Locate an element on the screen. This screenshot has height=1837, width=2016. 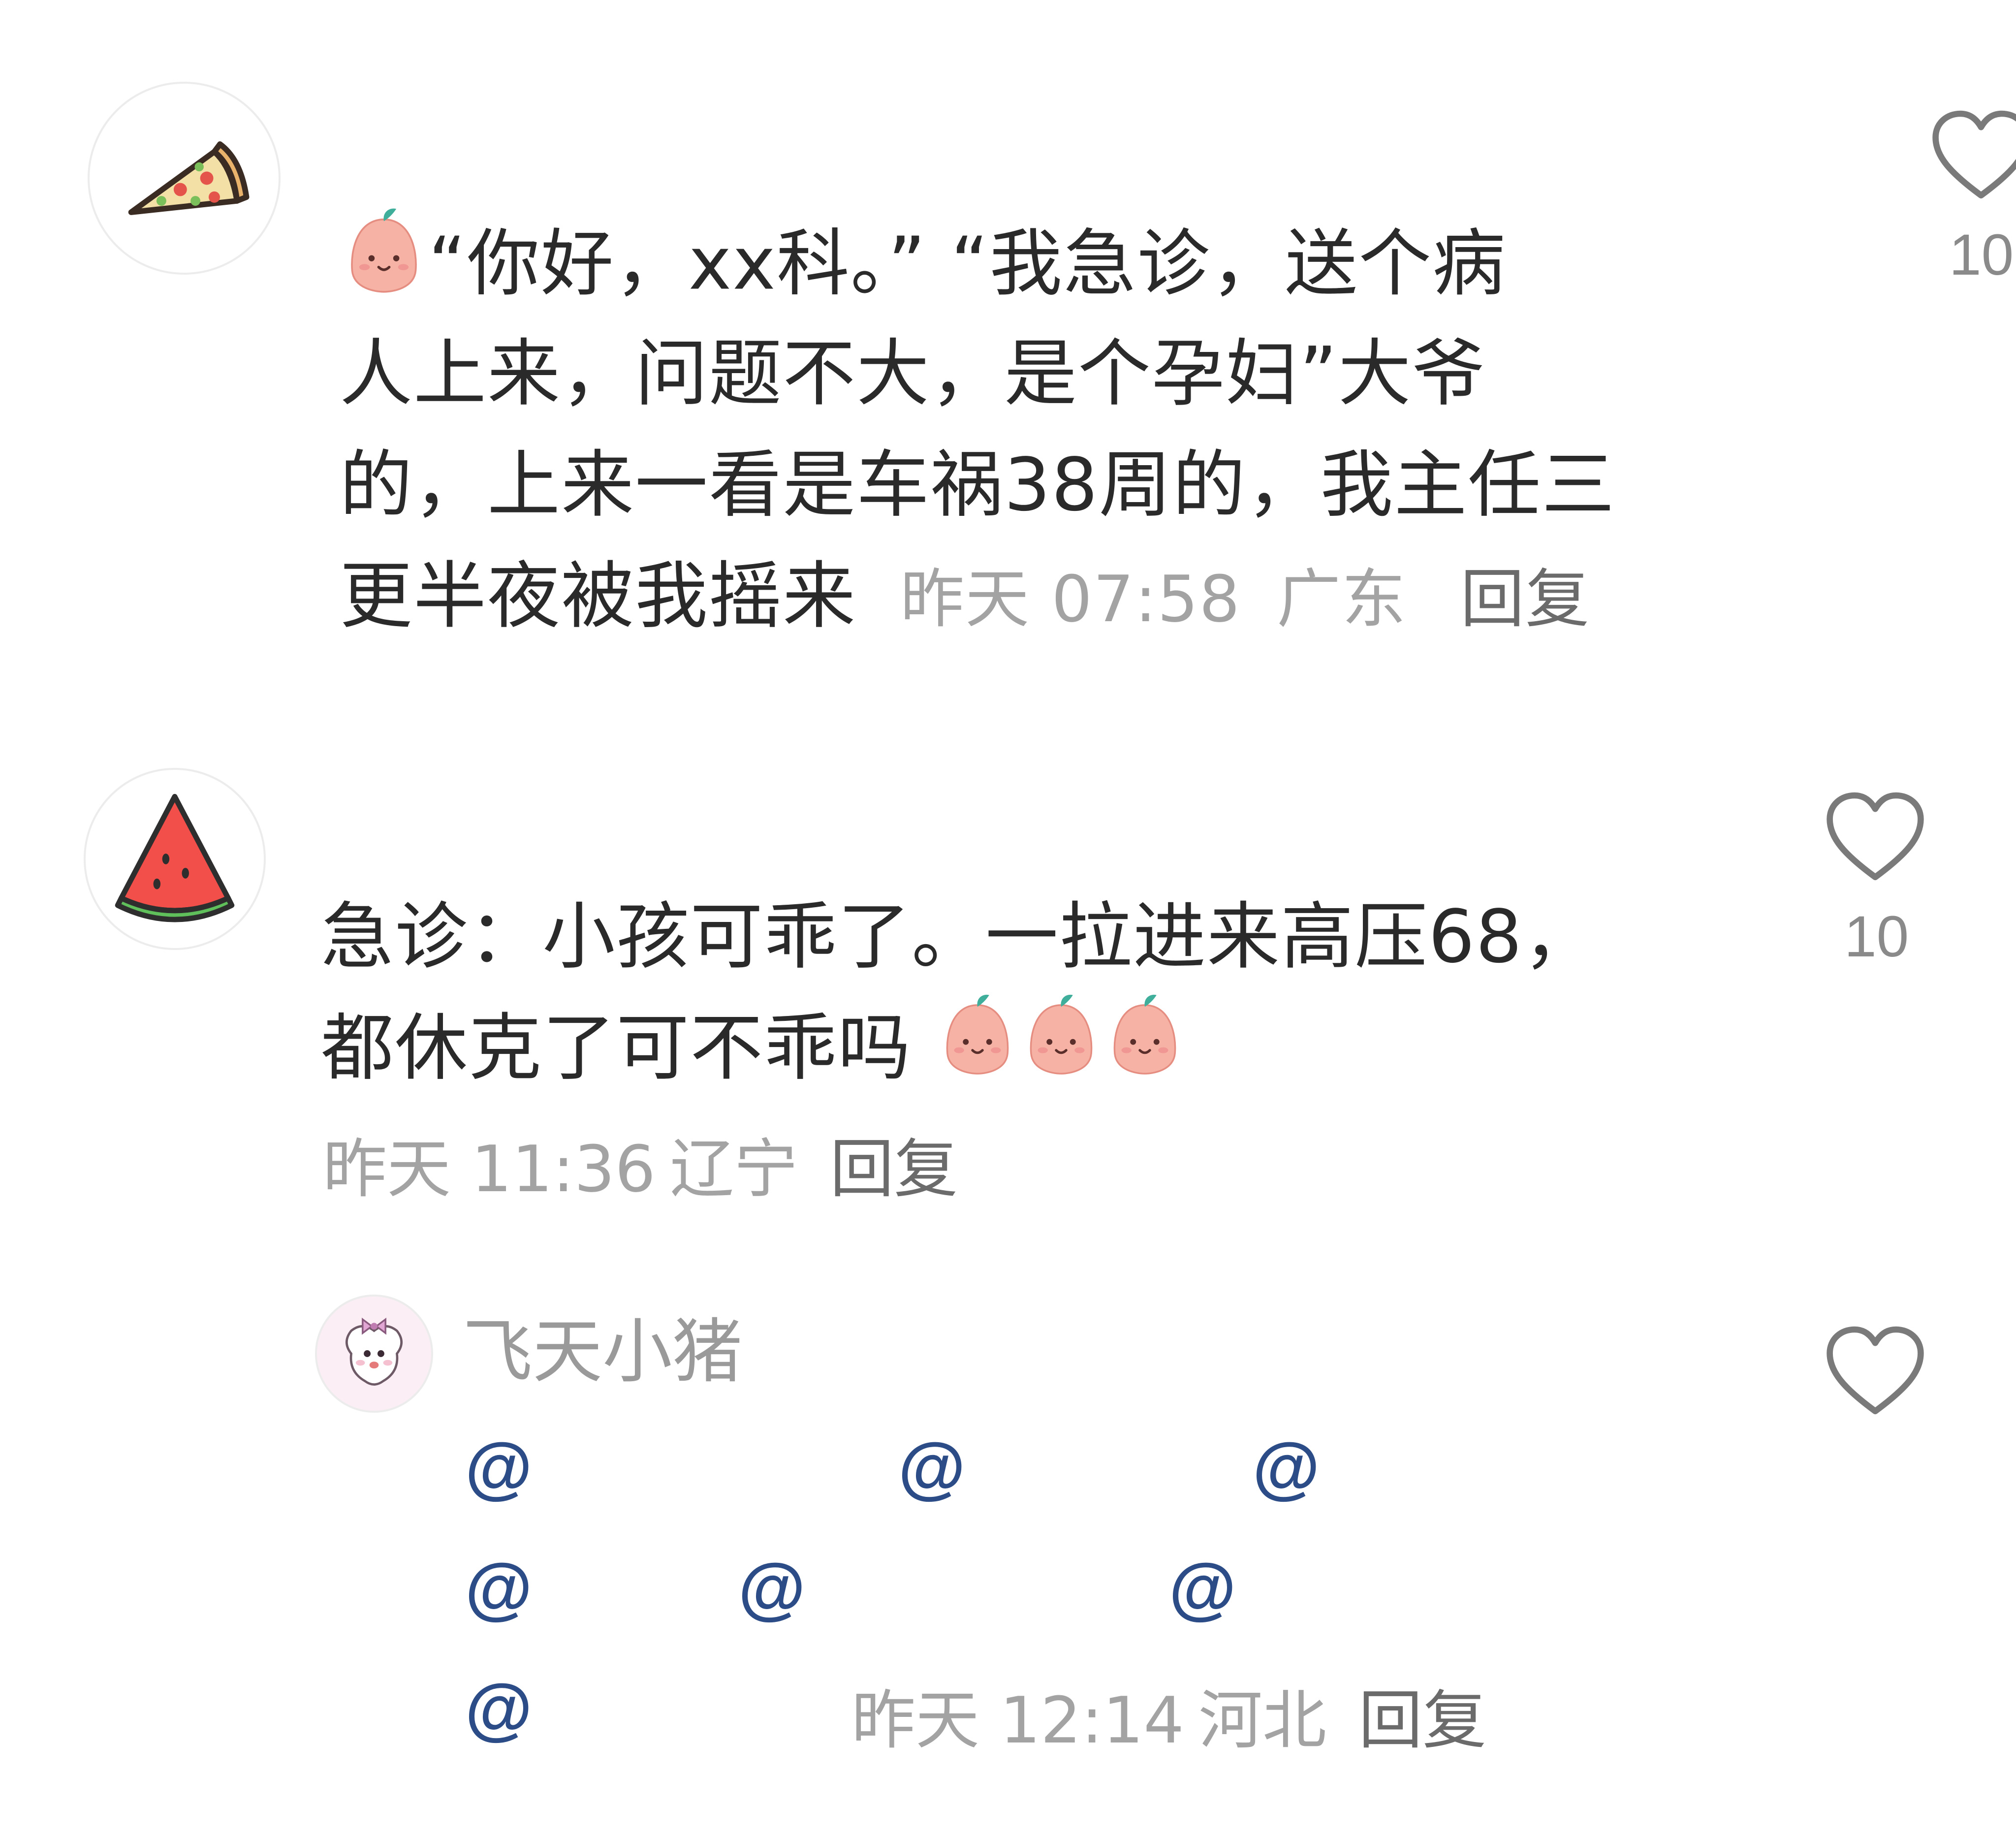
like-group is located at coordinates (1878, 1371).